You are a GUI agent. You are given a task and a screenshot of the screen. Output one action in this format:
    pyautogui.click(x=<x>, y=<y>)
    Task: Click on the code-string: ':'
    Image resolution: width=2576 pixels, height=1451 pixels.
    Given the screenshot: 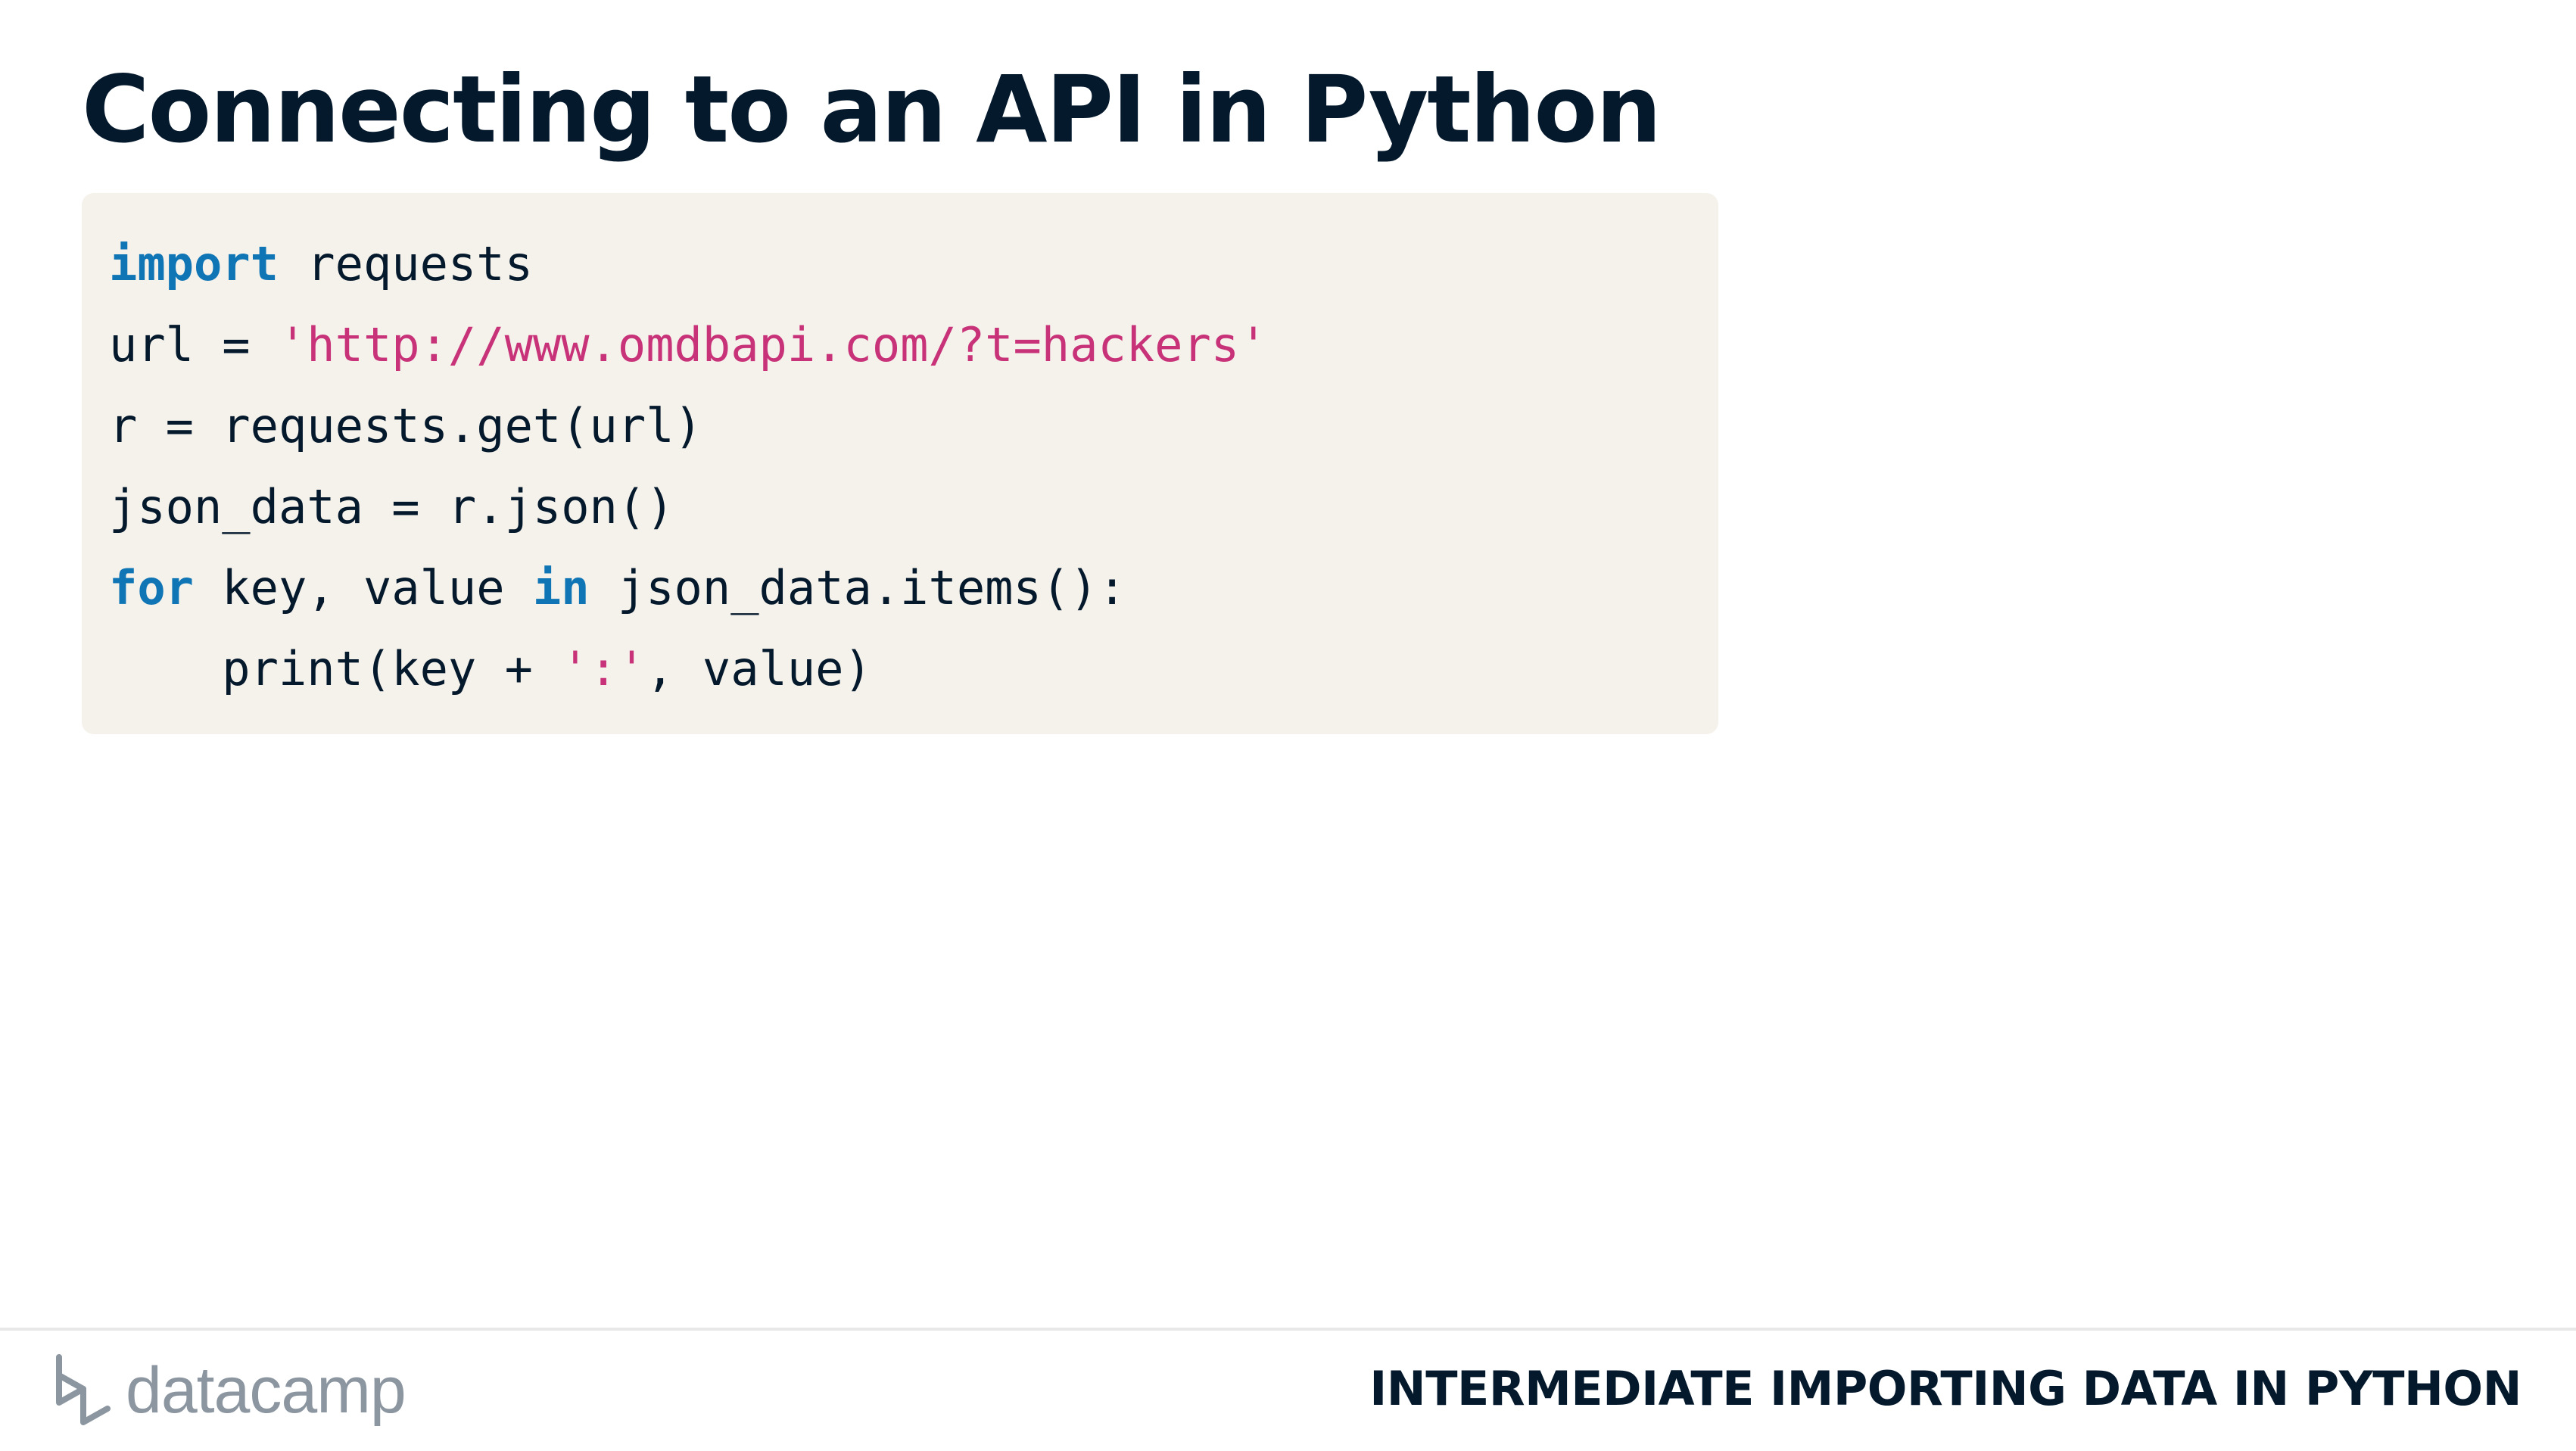 What is the action you would take?
    pyautogui.click(x=603, y=668)
    